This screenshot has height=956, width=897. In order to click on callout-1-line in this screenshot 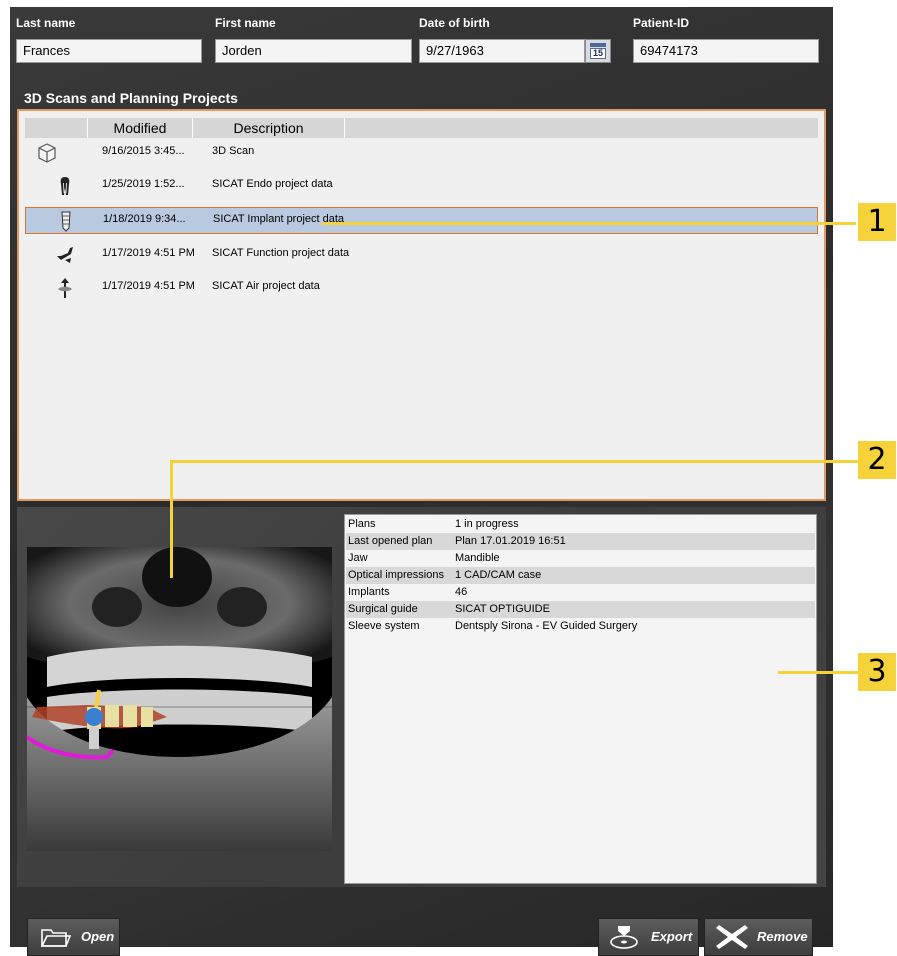, I will do `click(589, 223)`.